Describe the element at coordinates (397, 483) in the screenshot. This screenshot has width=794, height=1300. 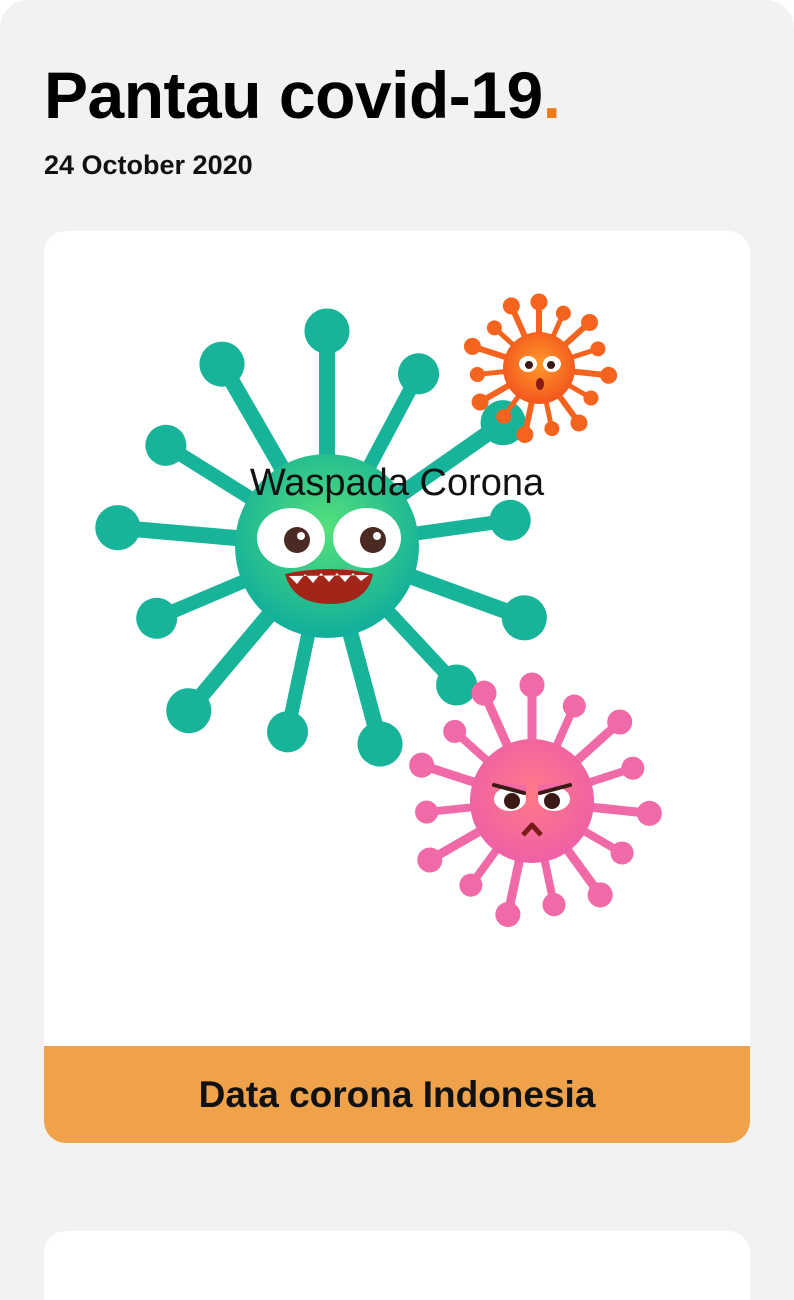
I see `card-caption: Waspada Corona` at that location.